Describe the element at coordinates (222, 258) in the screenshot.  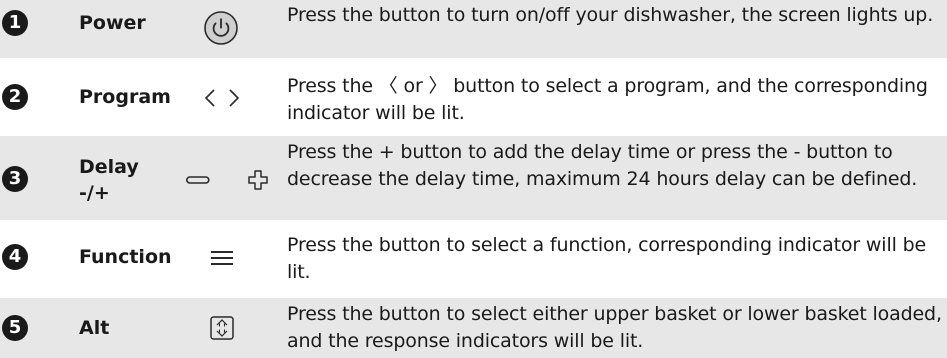
I see `menu-icon` at that location.